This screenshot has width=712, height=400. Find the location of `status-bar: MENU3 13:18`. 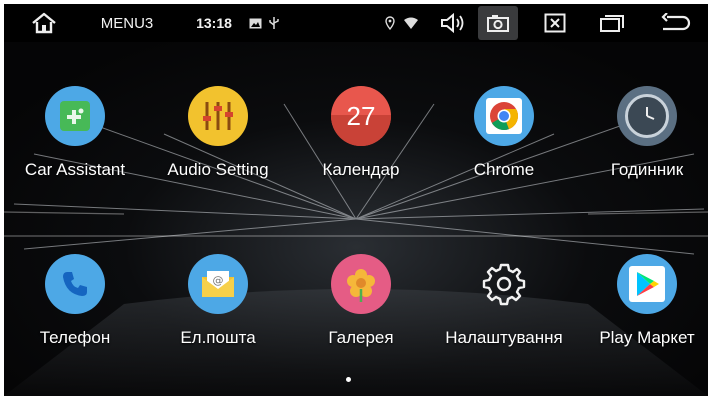

status-bar: MENU3 13:18 is located at coordinates (356, 23).